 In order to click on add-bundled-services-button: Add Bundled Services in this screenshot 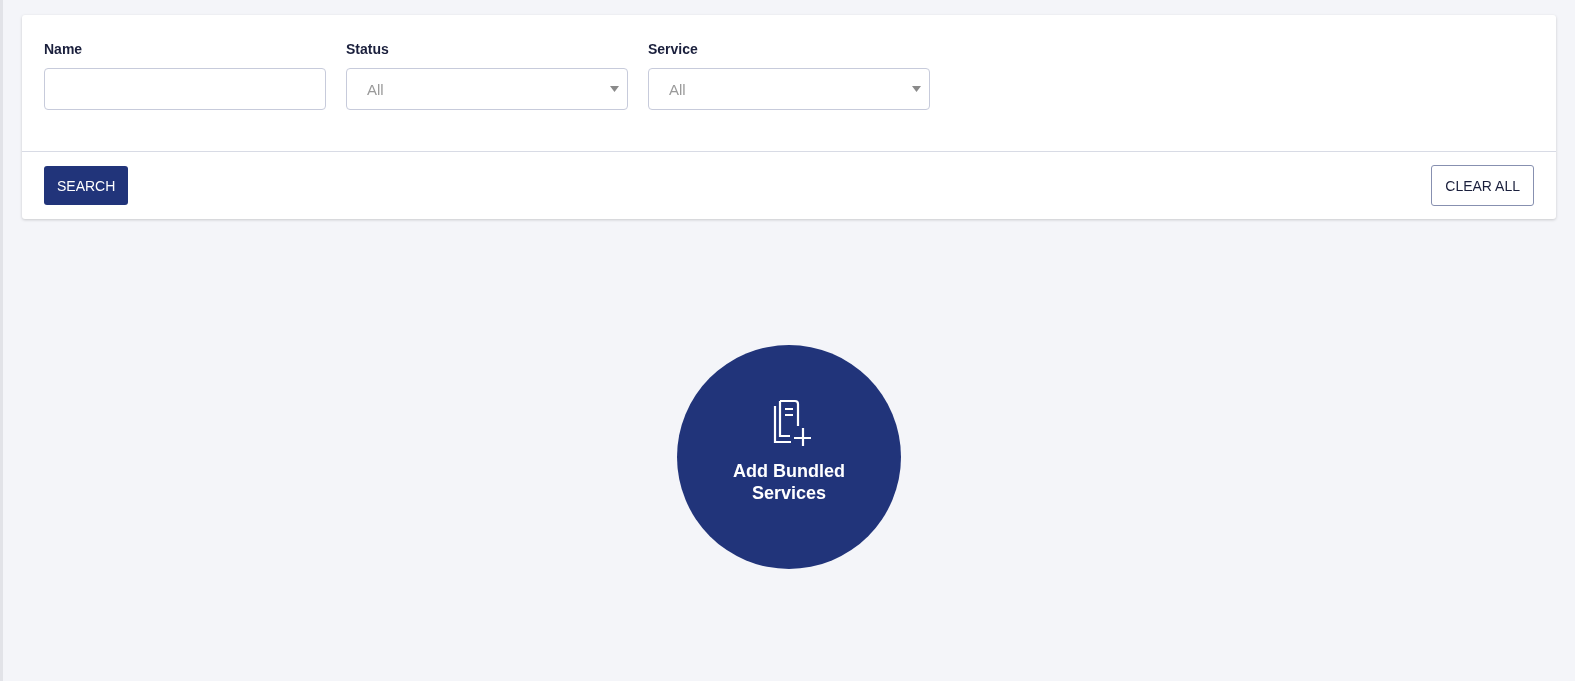, I will do `click(789, 457)`.